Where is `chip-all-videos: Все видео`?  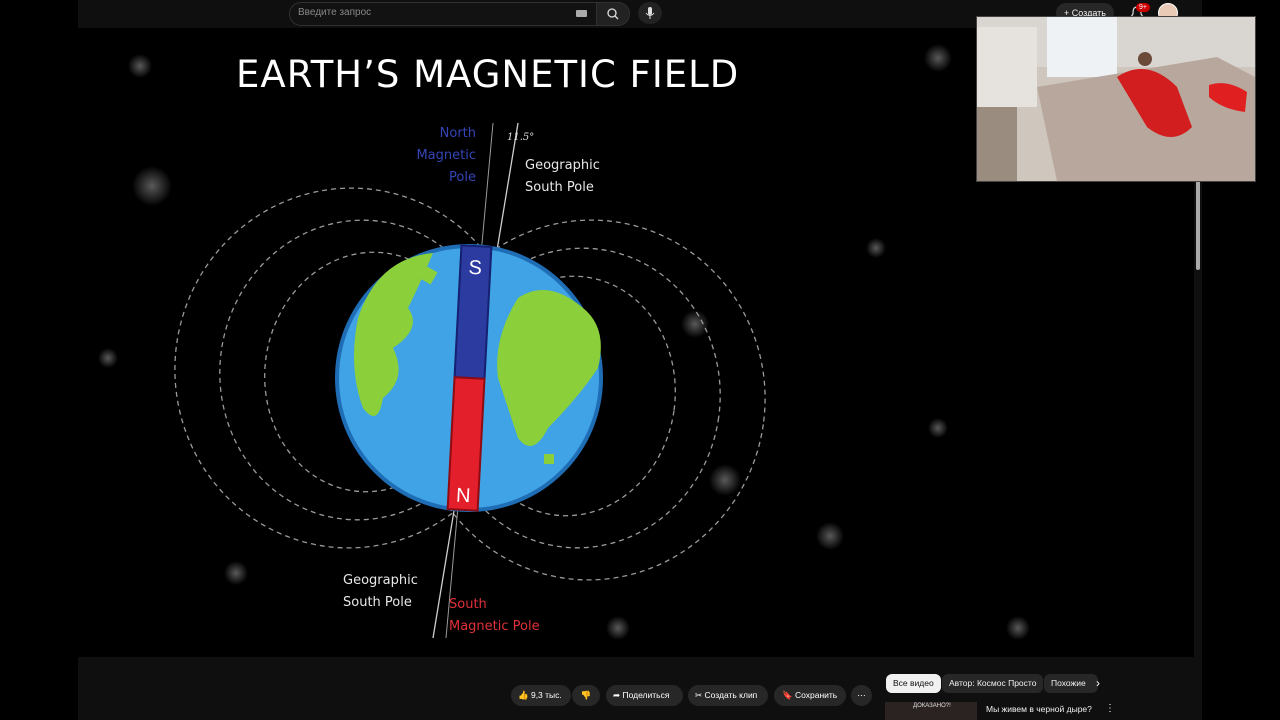 chip-all-videos: Все видео is located at coordinates (913, 683).